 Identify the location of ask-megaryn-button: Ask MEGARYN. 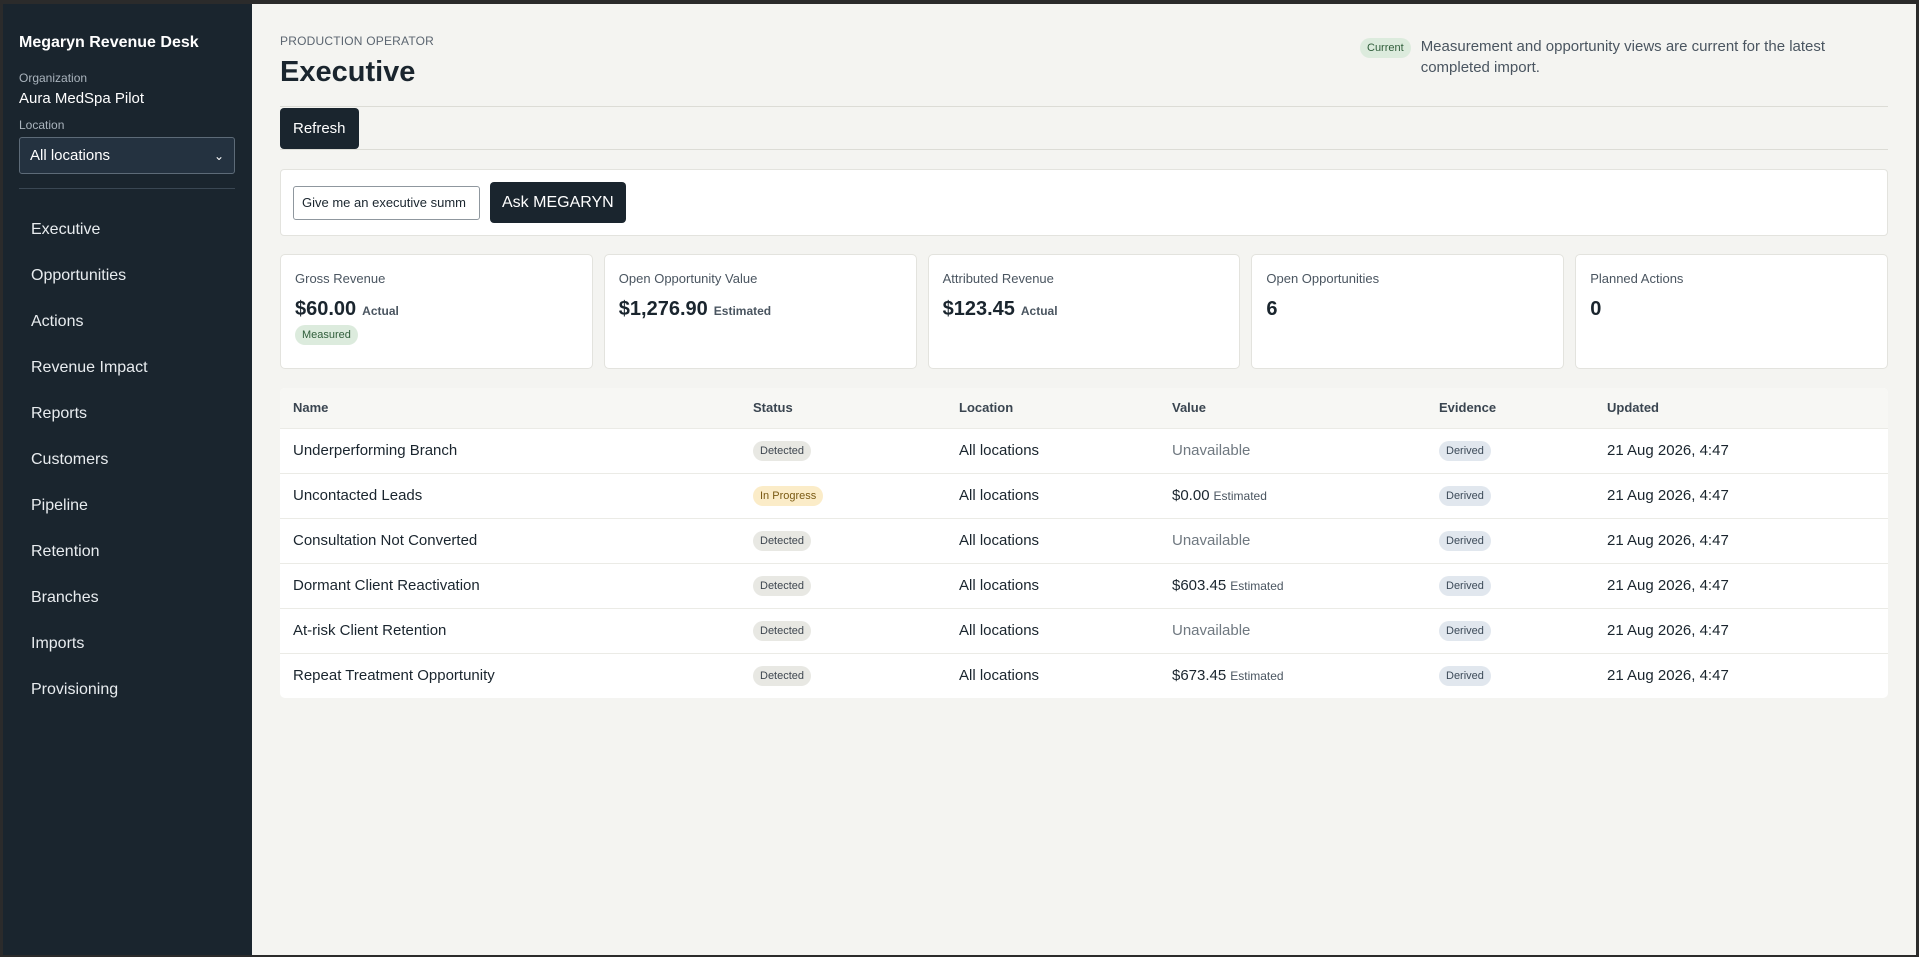
(558, 202).